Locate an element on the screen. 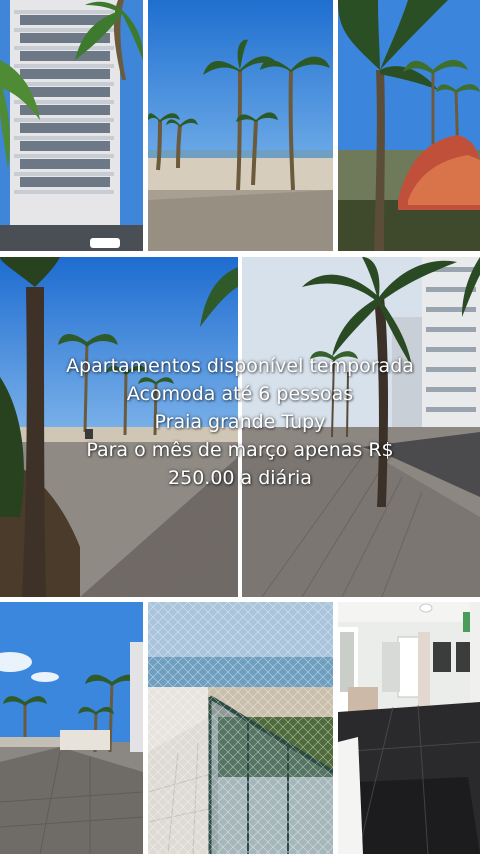 The image size is (480, 854). photo-balcony-sea-view is located at coordinates (240, 728).